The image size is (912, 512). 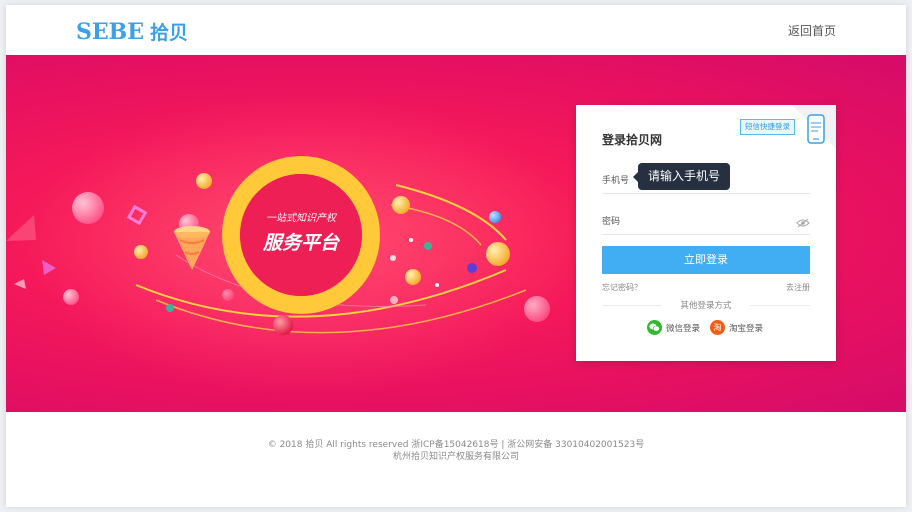 I want to click on logo-text-en: SEBE, so click(x=110, y=31).